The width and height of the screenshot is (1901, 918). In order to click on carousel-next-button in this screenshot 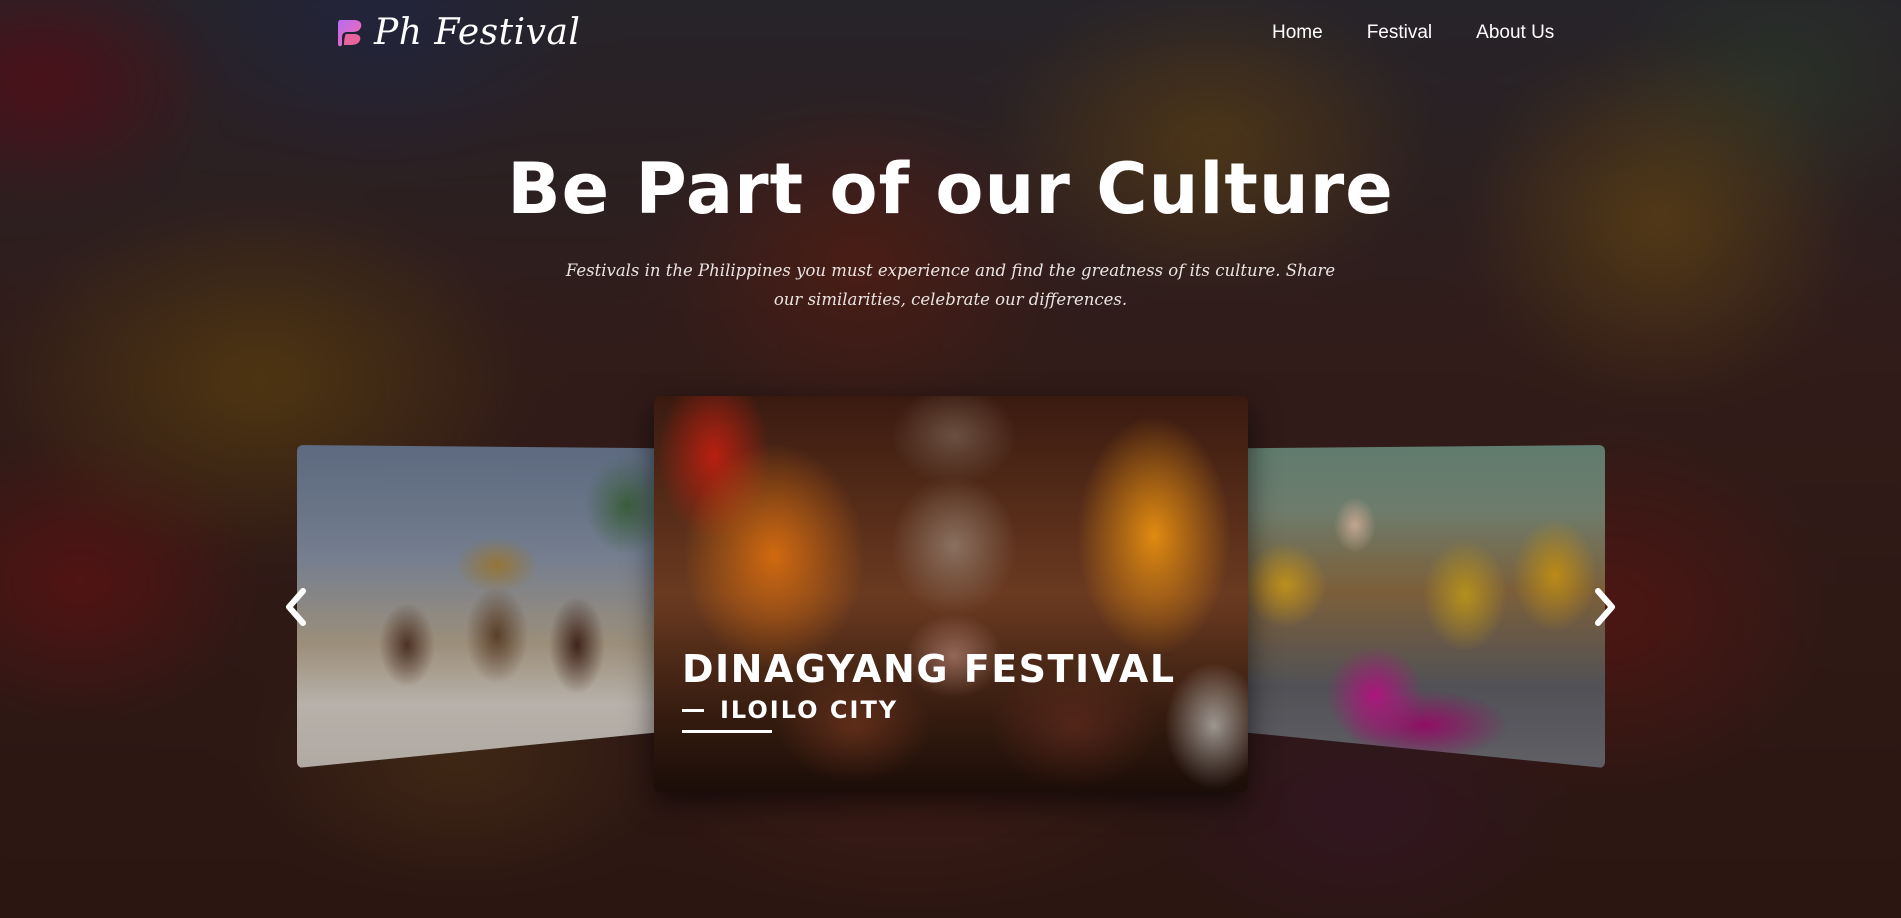, I will do `click(1605, 607)`.